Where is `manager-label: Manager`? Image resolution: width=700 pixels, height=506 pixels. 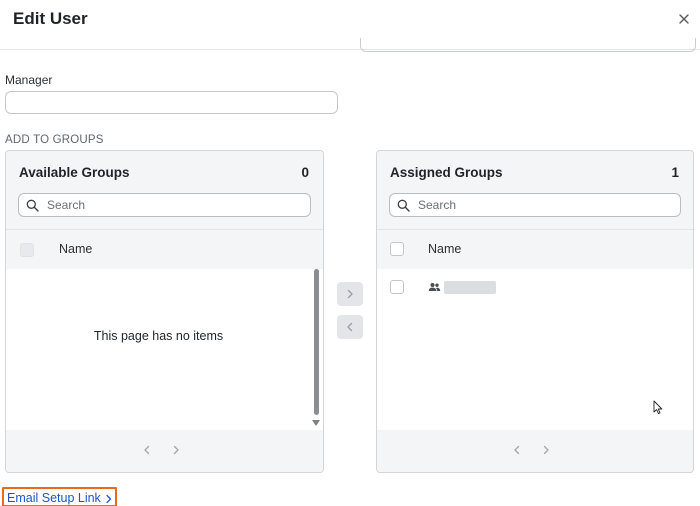
manager-label: Manager is located at coordinates (29, 80).